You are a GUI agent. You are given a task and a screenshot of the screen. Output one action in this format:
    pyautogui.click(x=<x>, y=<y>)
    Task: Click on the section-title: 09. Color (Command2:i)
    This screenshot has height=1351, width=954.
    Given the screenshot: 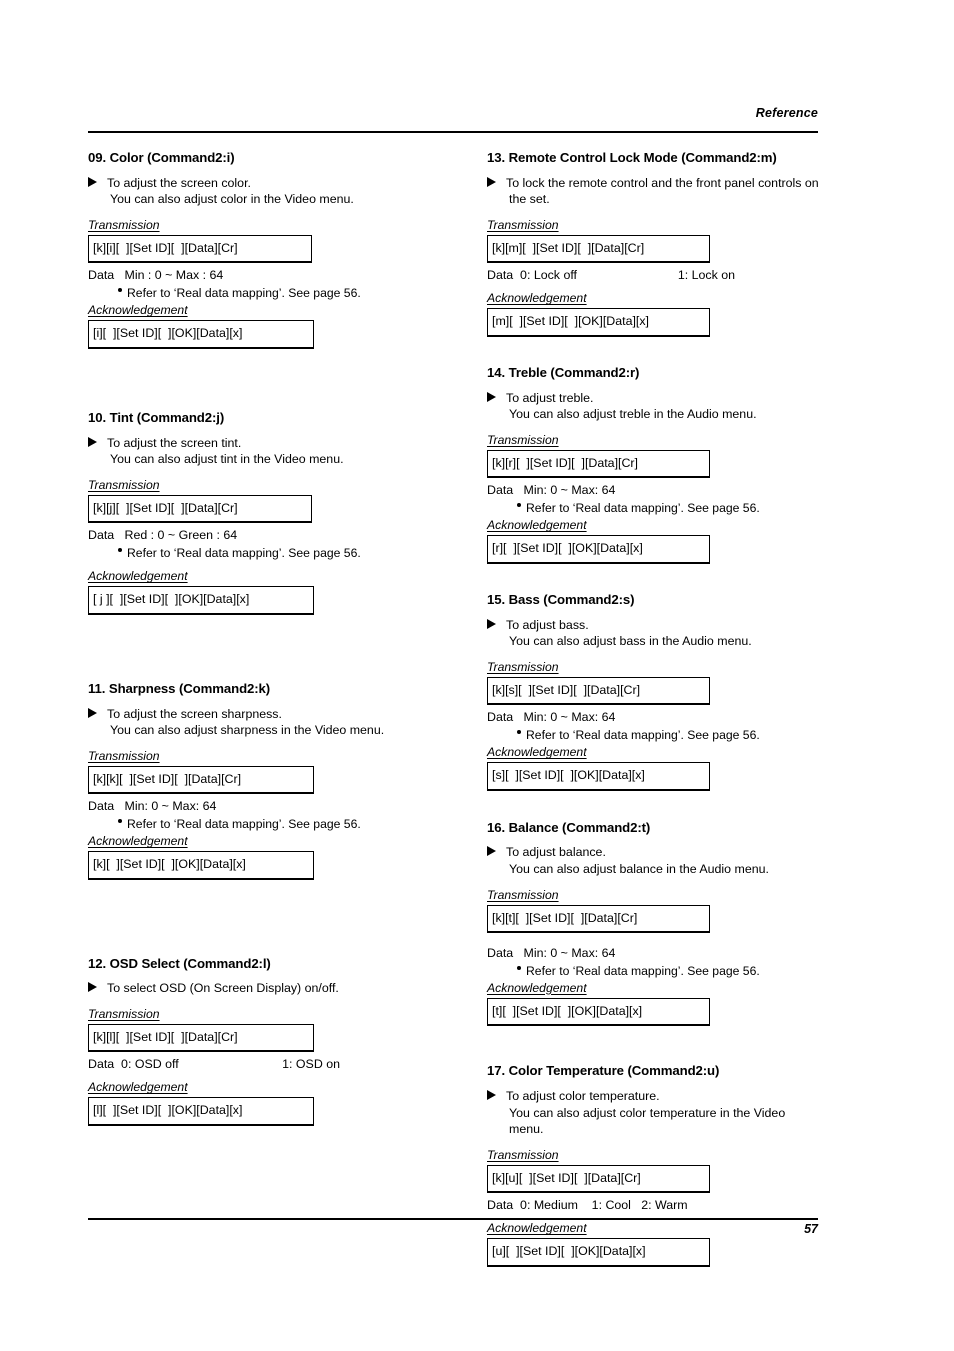 What is the action you would take?
    pyautogui.click(x=161, y=157)
    